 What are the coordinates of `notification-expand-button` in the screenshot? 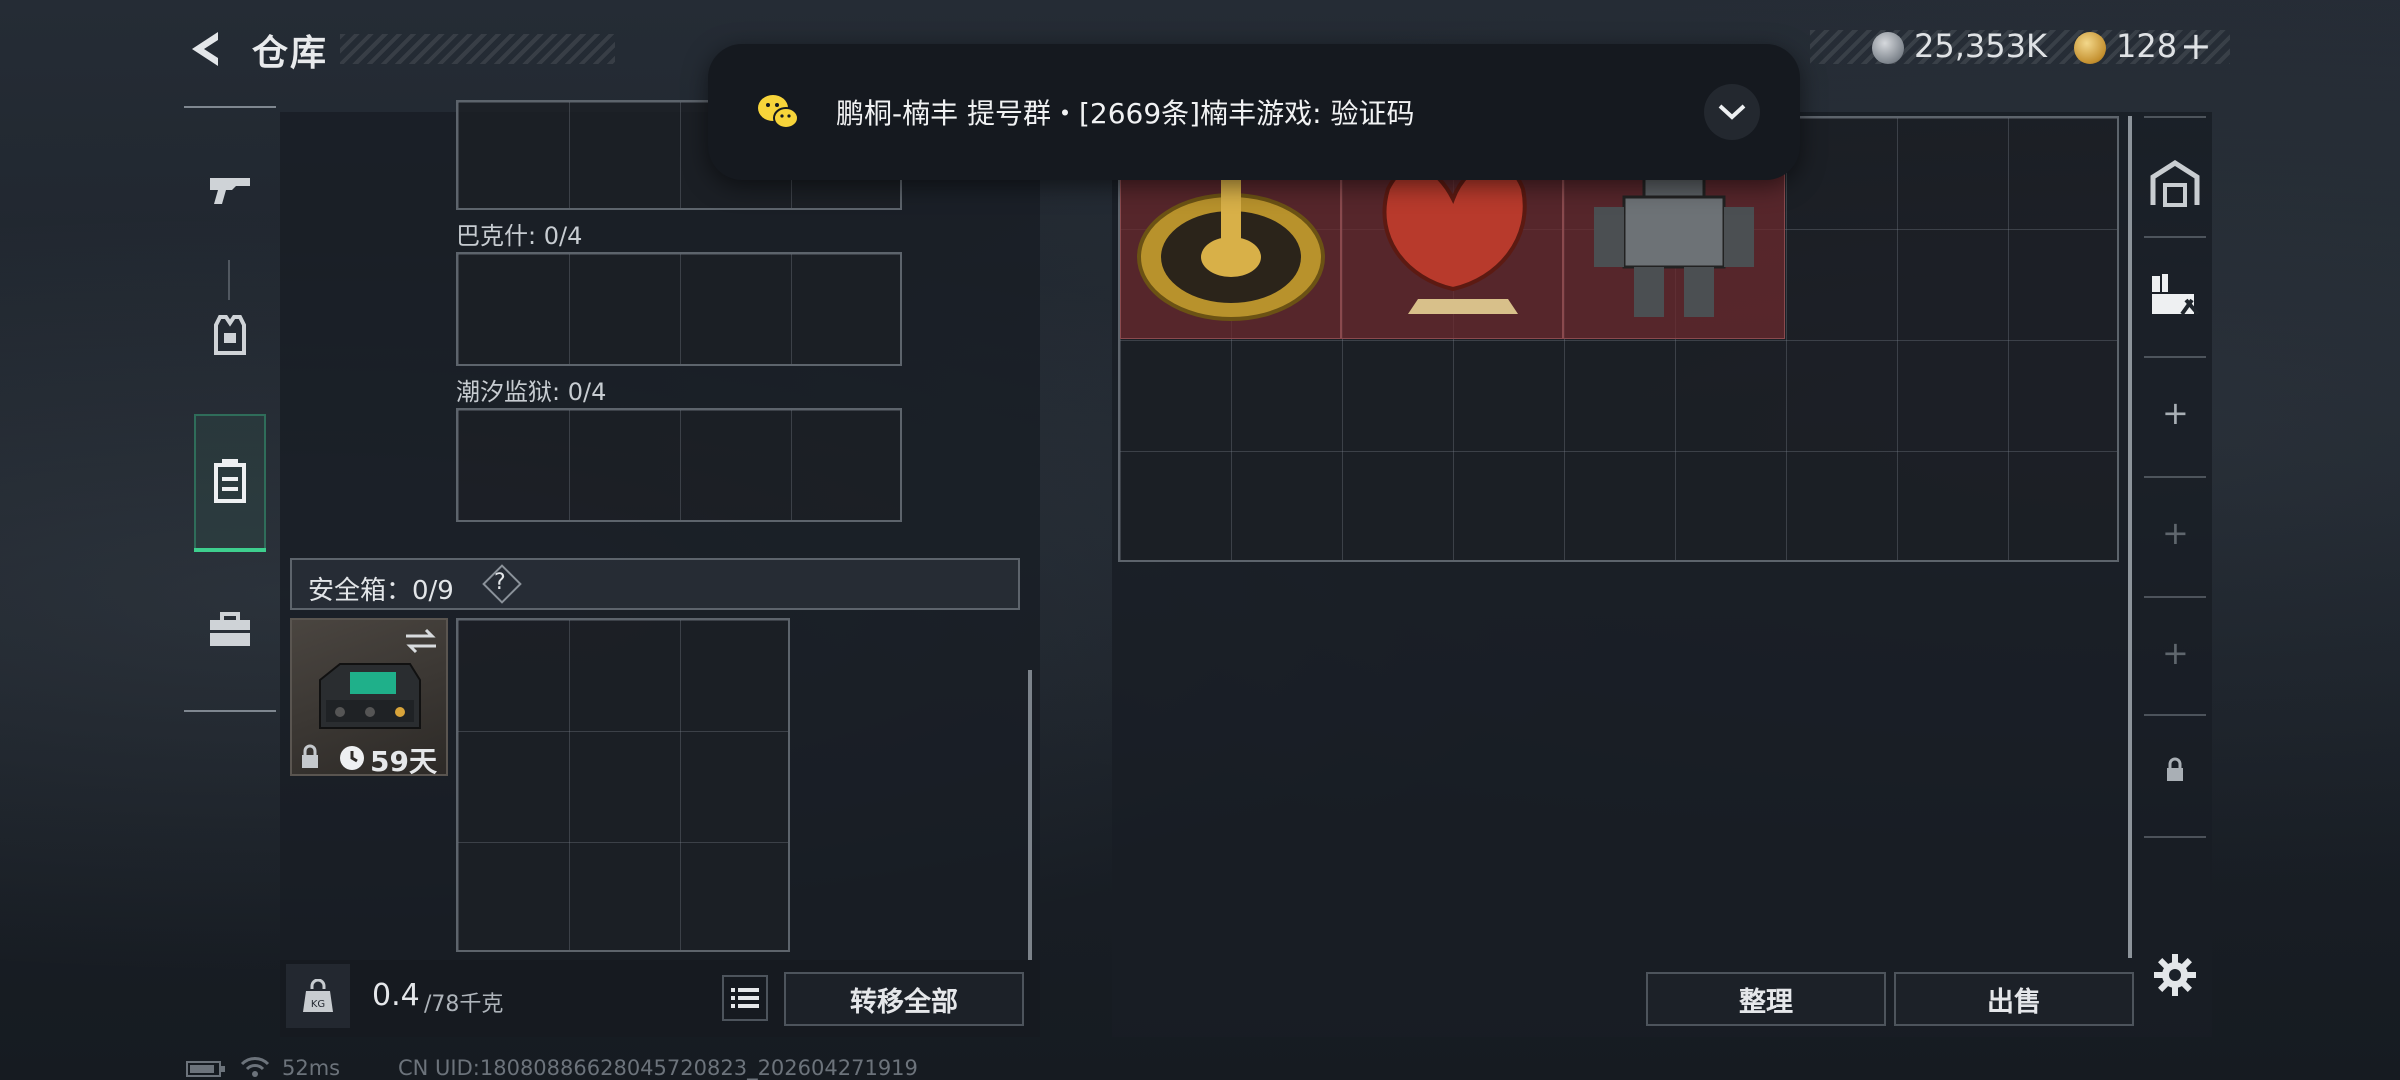 It's located at (1732, 112).